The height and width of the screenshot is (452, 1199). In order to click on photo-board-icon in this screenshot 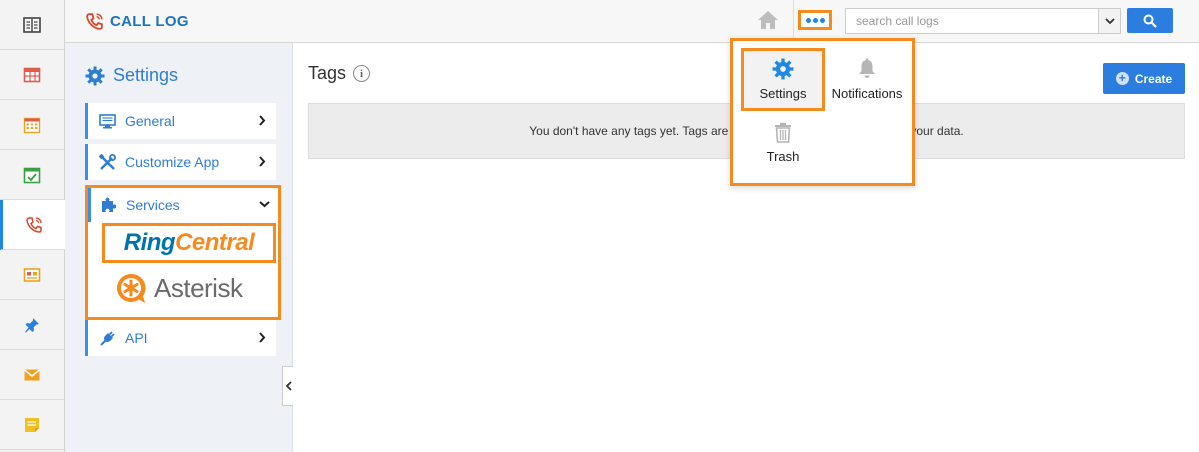, I will do `click(32, 274)`.